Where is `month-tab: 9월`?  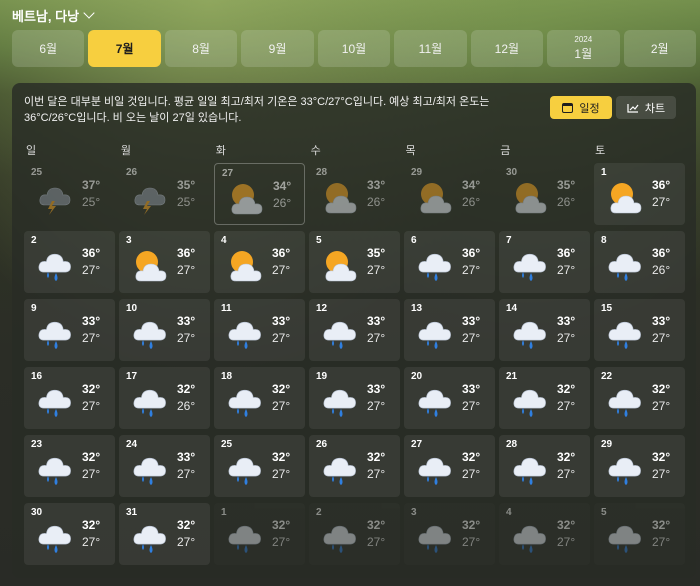
month-tab: 9월 is located at coordinates (277, 48).